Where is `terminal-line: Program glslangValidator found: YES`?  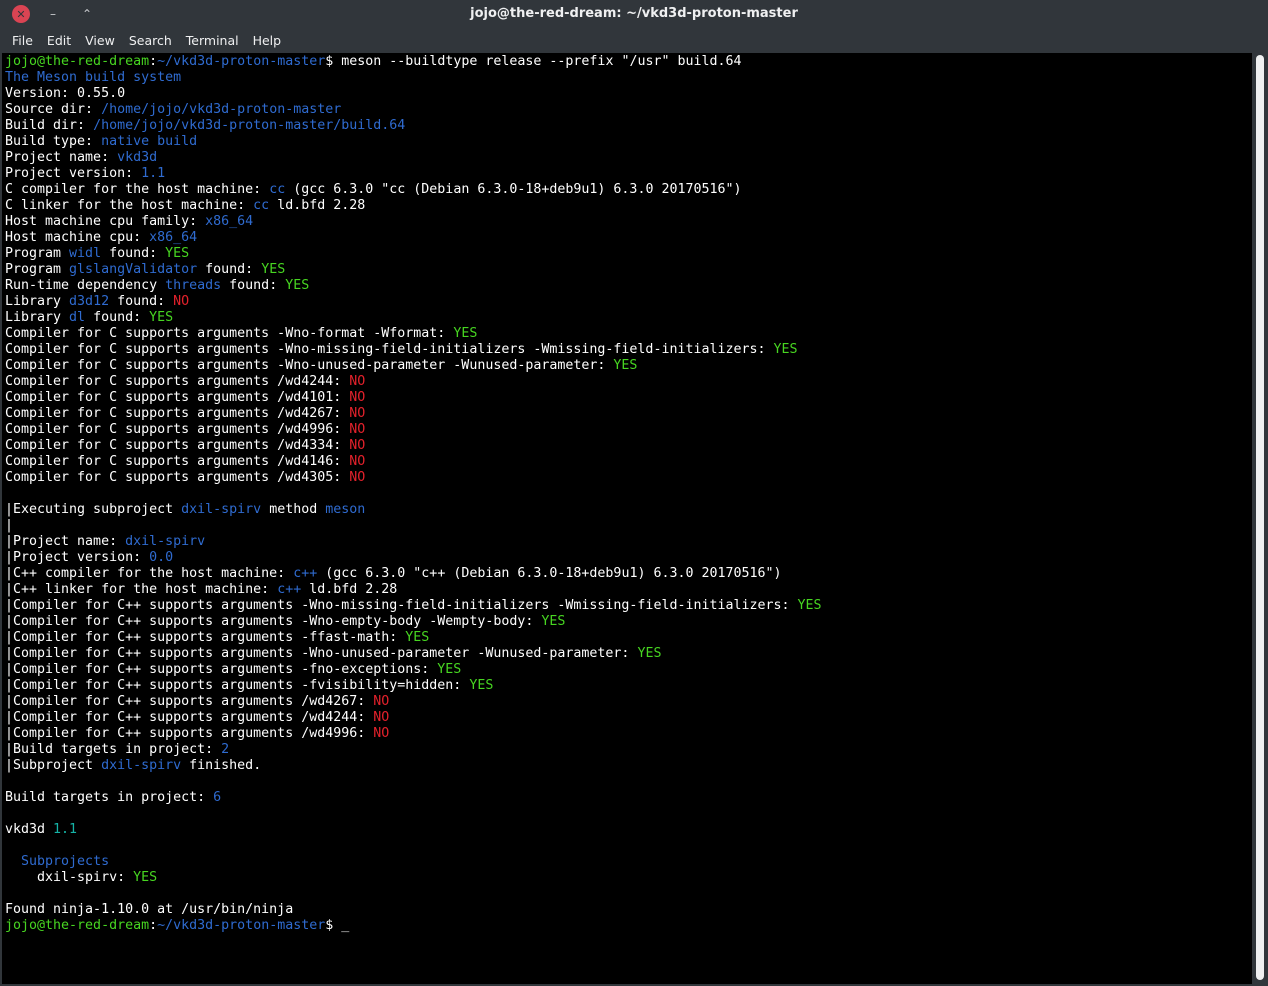
terminal-line: Program glslangValidator found: YES is located at coordinates (413, 270).